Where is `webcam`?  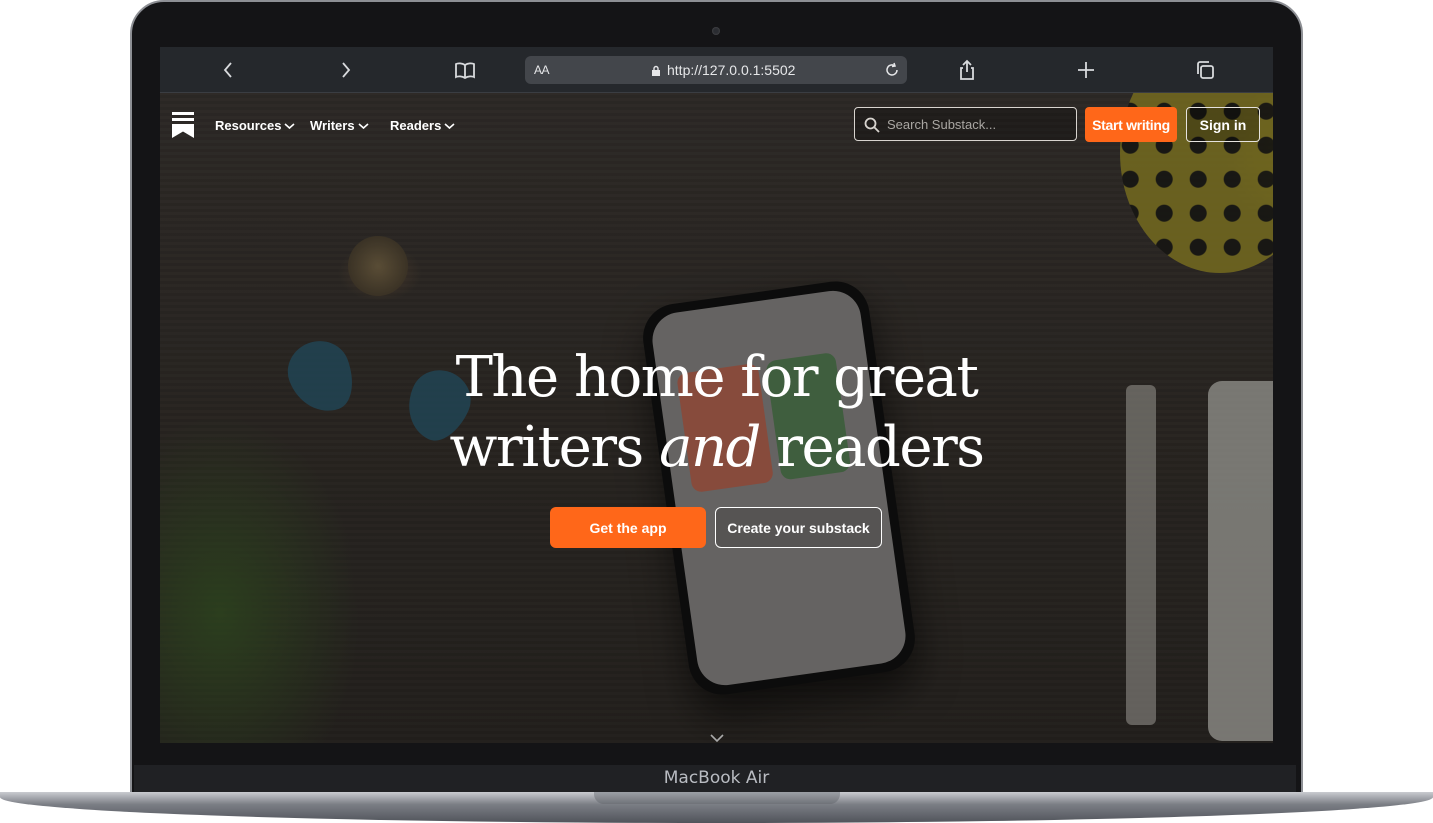 webcam is located at coordinates (716, 31).